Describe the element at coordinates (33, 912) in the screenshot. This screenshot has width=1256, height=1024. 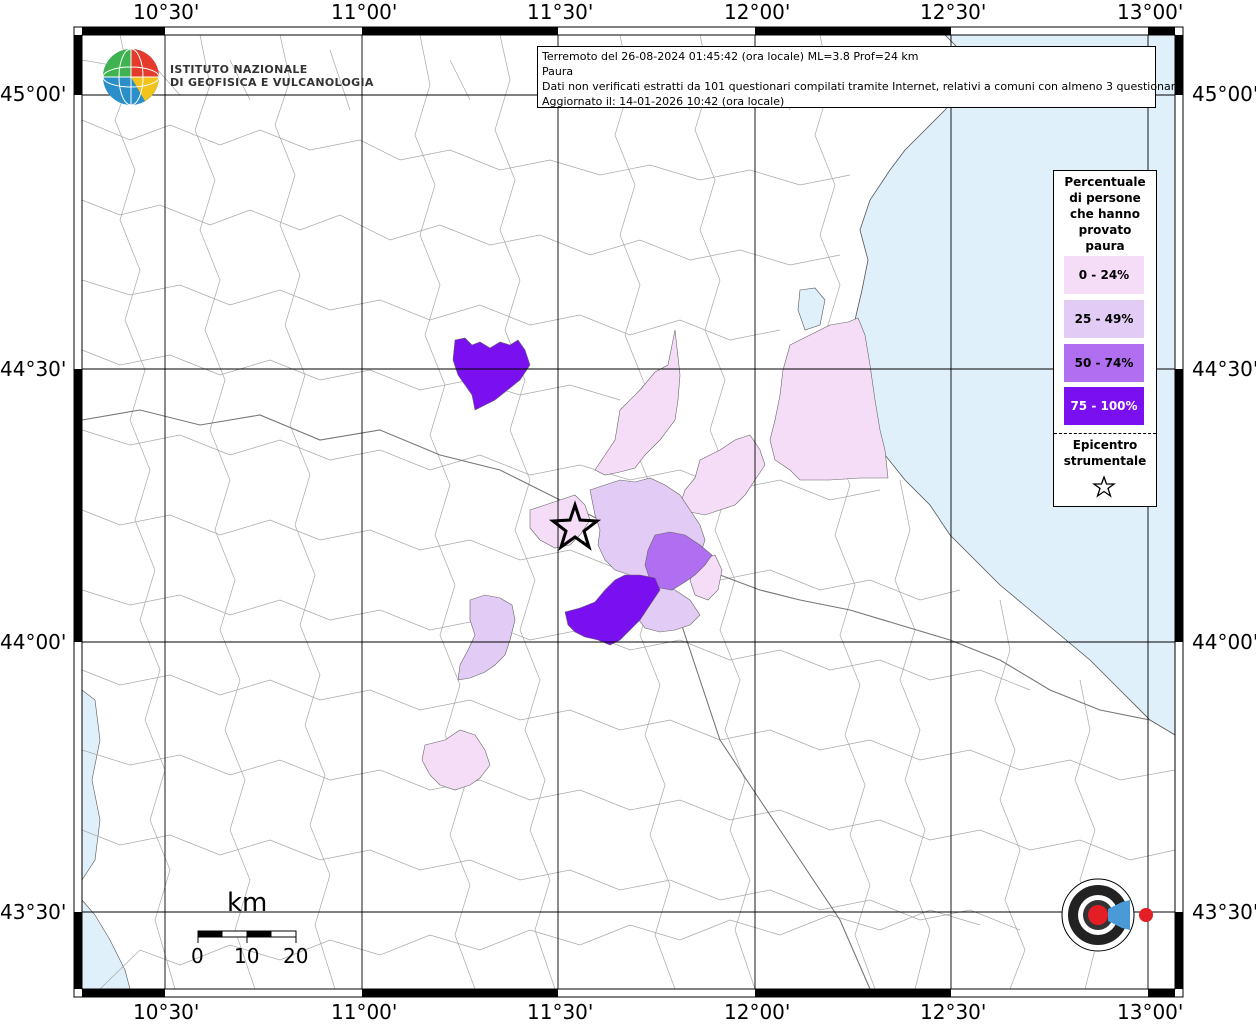
I see `lat-label-left-4: 43°30'` at that location.